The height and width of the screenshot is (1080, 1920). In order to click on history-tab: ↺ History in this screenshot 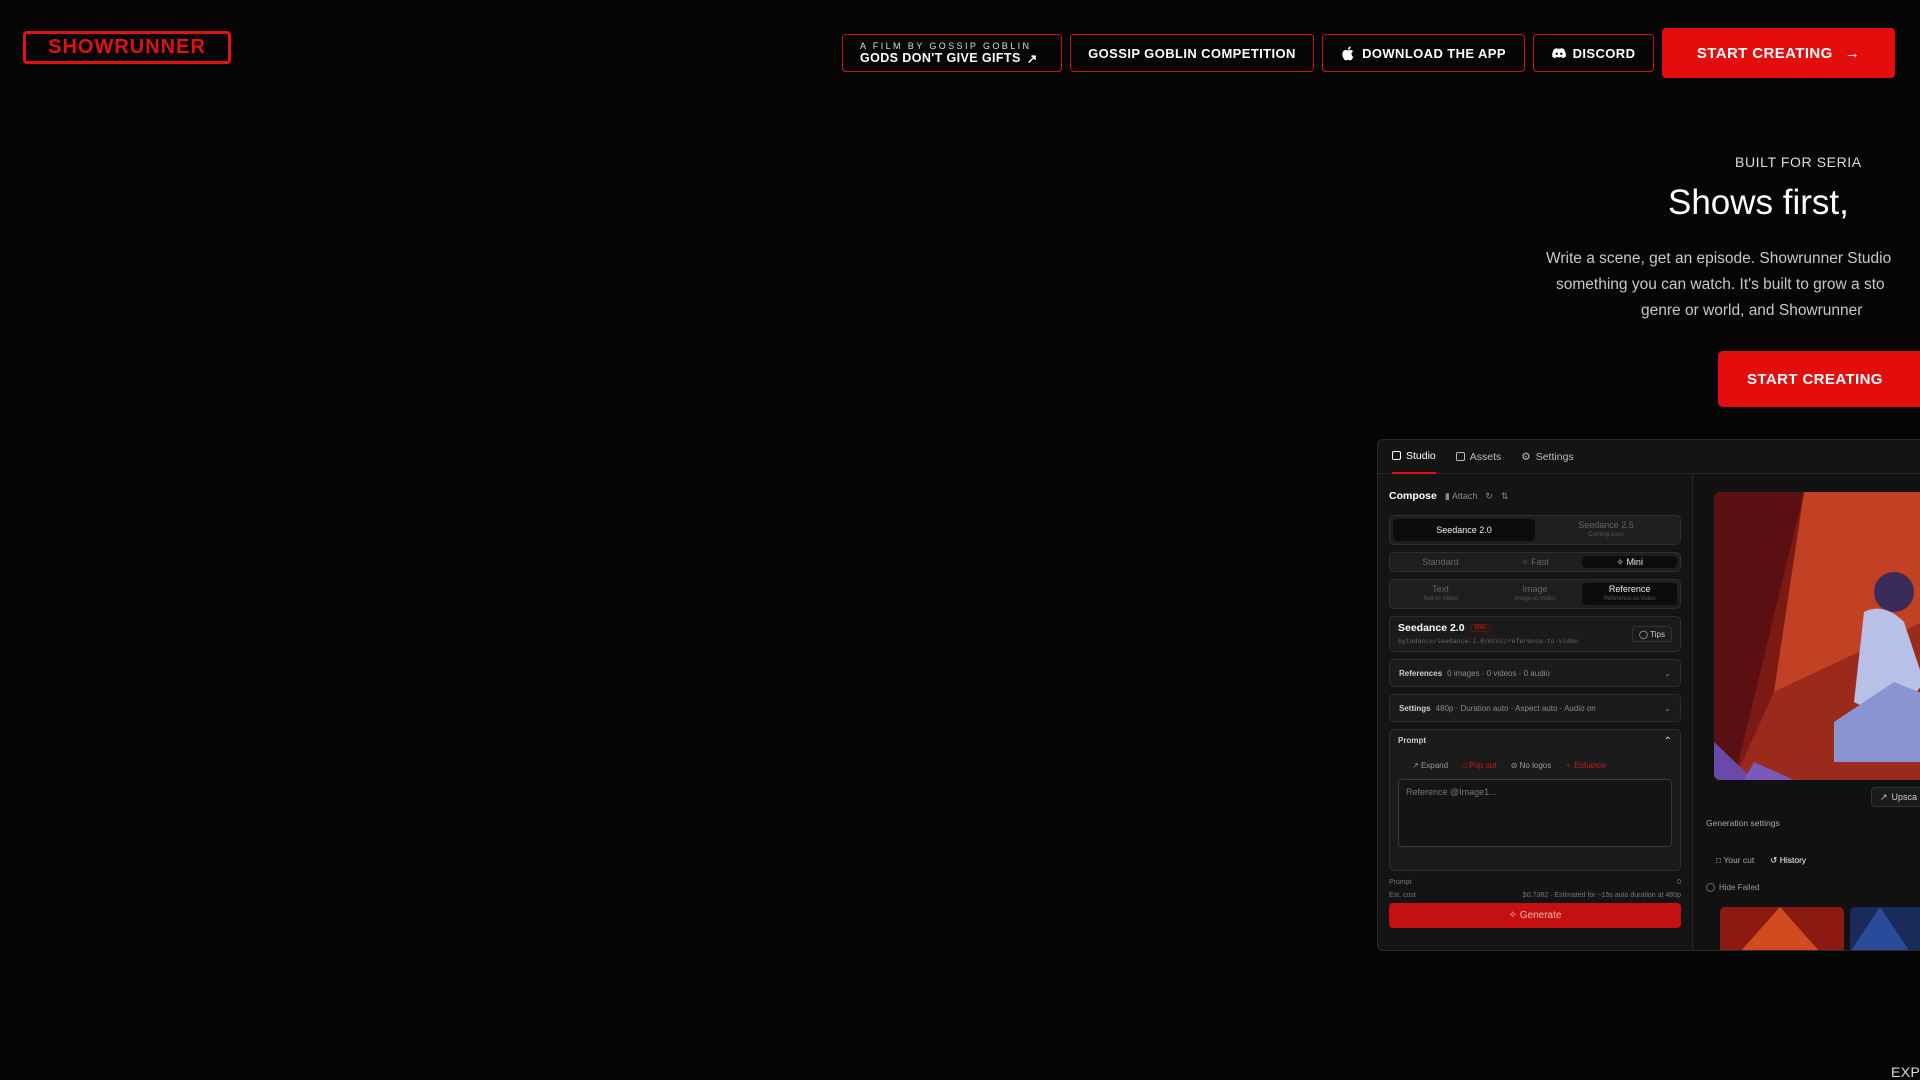, I will do `click(1788, 860)`.